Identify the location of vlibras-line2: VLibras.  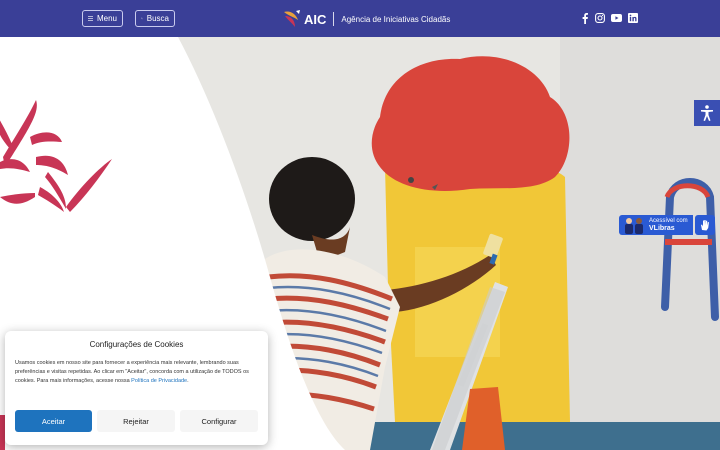
(662, 228).